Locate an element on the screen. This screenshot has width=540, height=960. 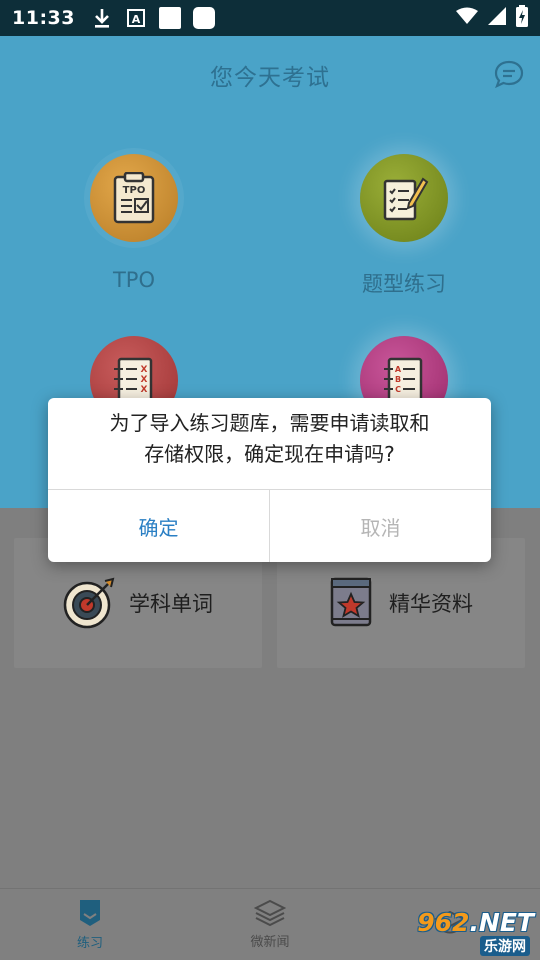
status-time: 11:33 is located at coordinates (43, 18).